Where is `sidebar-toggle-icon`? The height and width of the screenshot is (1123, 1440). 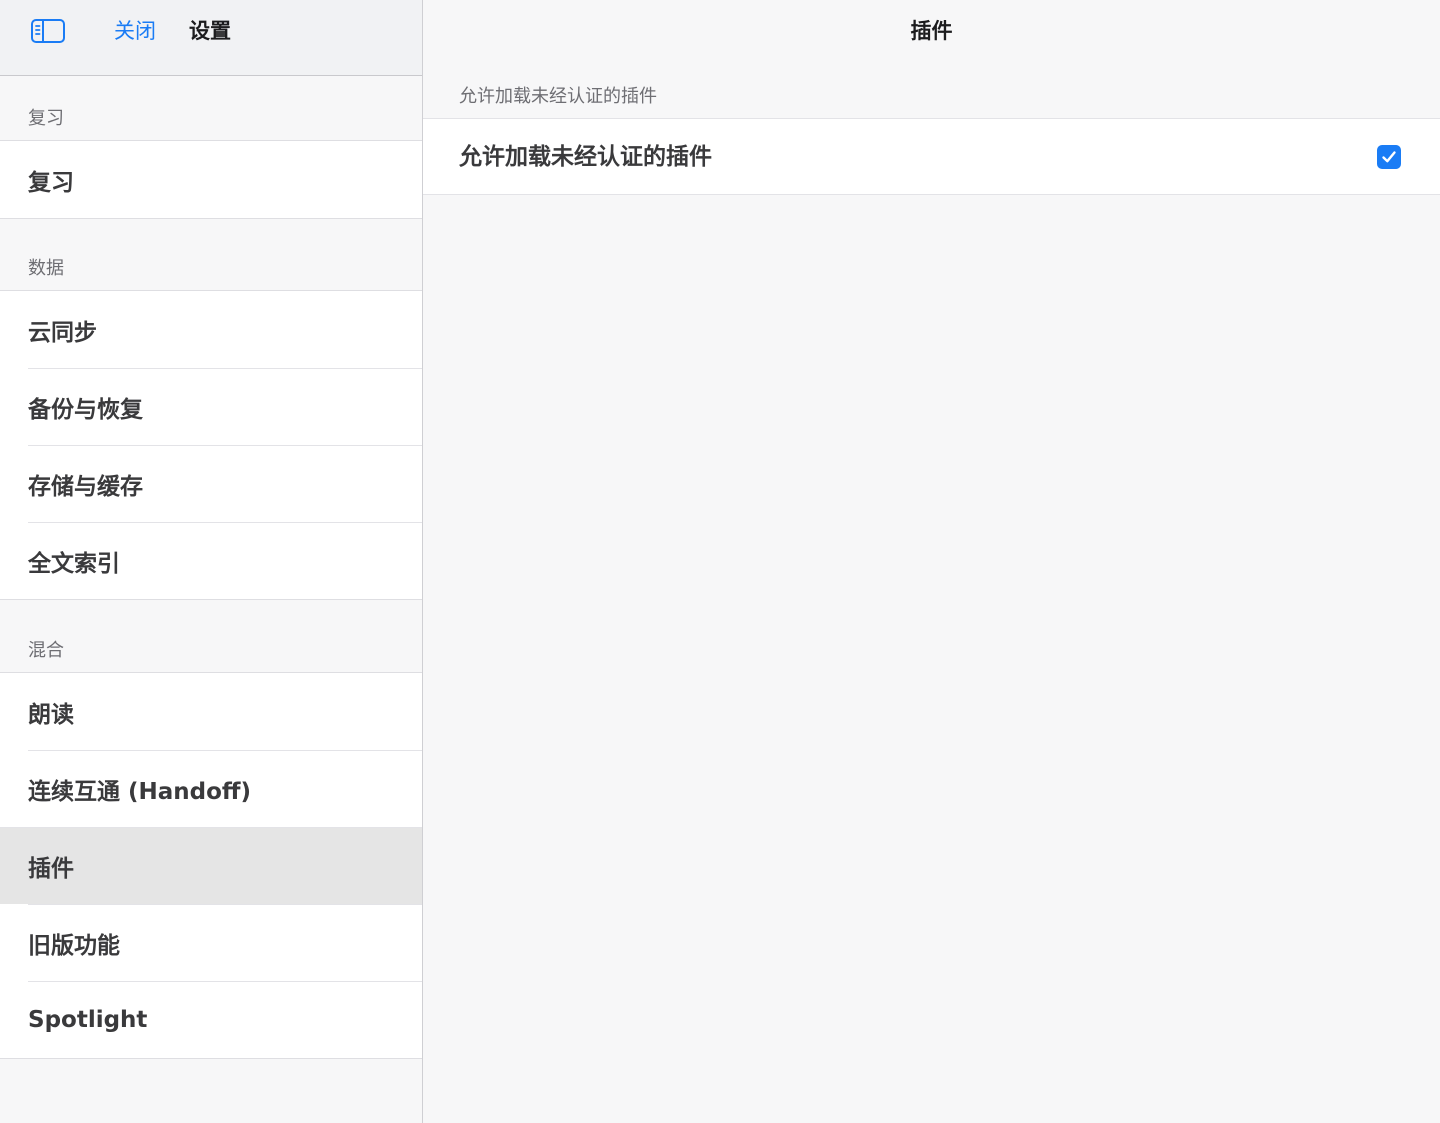
sidebar-toggle-icon is located at coordinates (48, 31).